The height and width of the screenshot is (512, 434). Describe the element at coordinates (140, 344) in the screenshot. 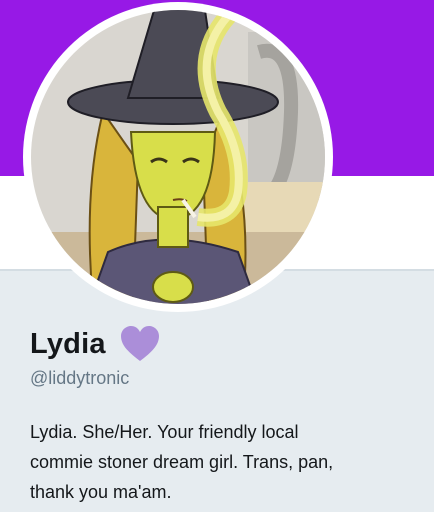

I see `purple-heart-icon` at that location.